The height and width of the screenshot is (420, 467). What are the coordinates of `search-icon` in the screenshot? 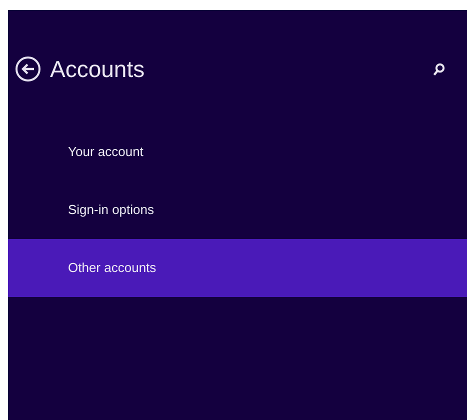 It's located at (439, 69).